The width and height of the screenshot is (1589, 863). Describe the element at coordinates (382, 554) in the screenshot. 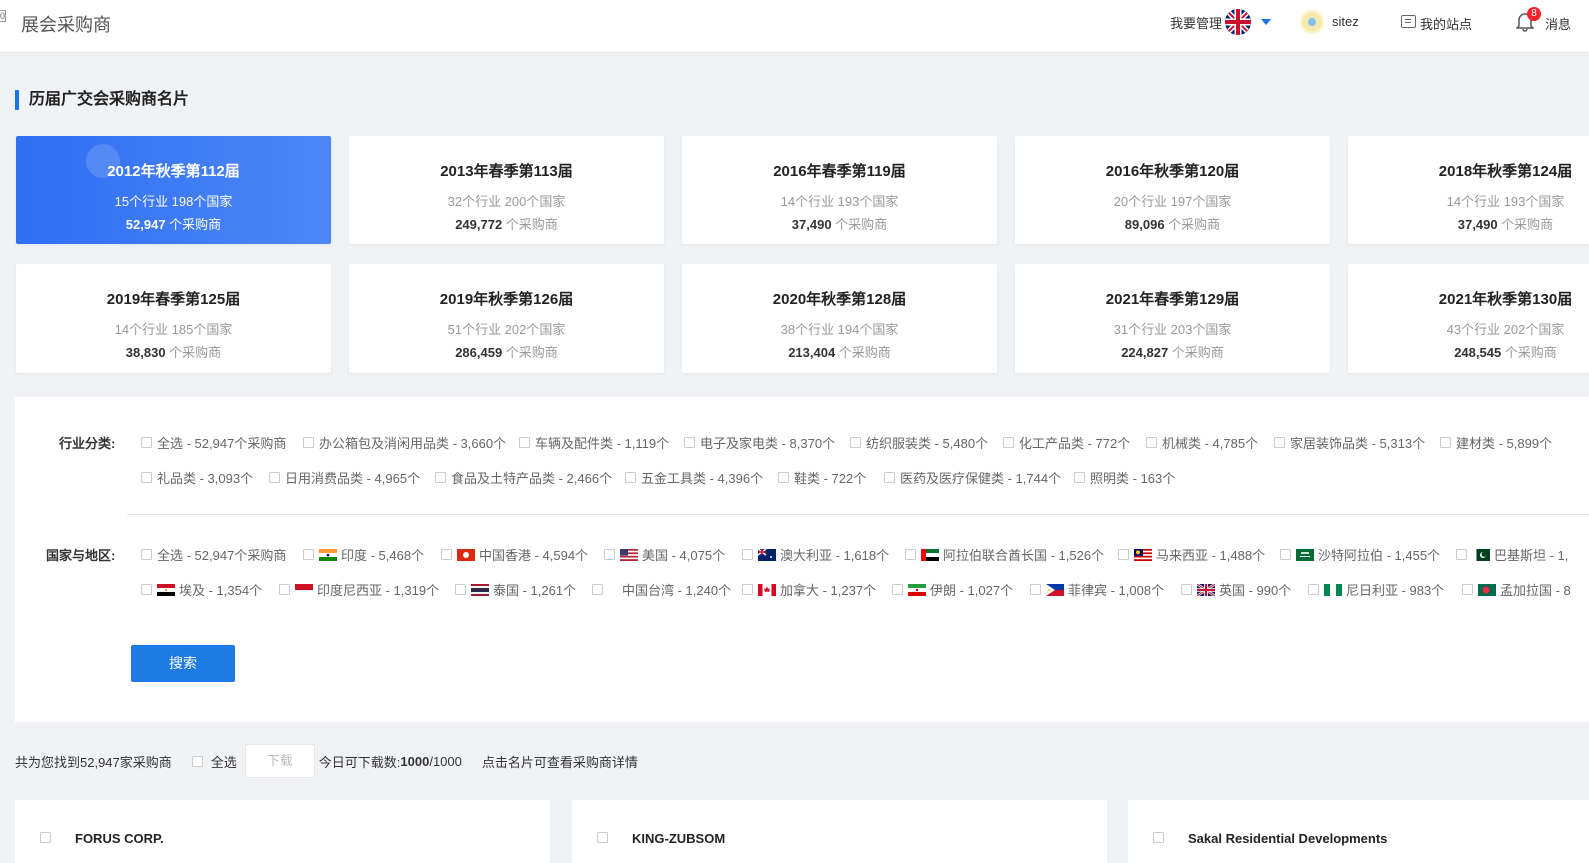

I see `option-label: 印度 - 5,468个` at that location.